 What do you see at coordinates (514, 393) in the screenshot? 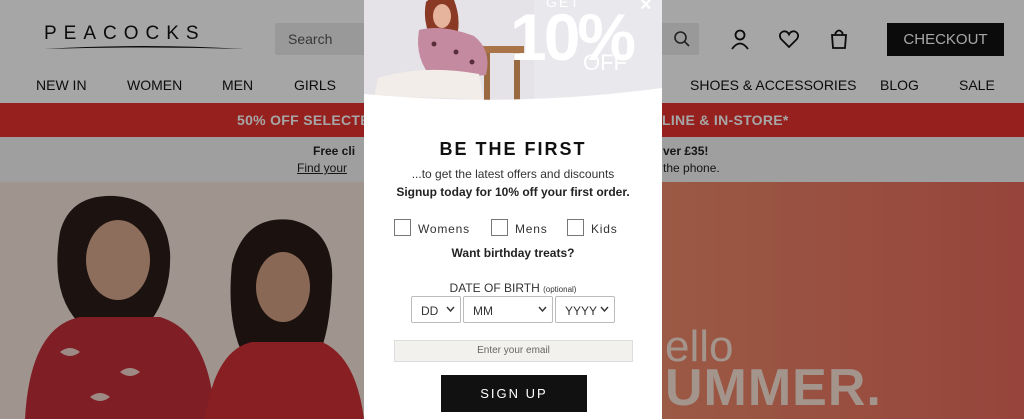
I see `sign-up-button: SIGN UP` at bounding box center [514, 393].